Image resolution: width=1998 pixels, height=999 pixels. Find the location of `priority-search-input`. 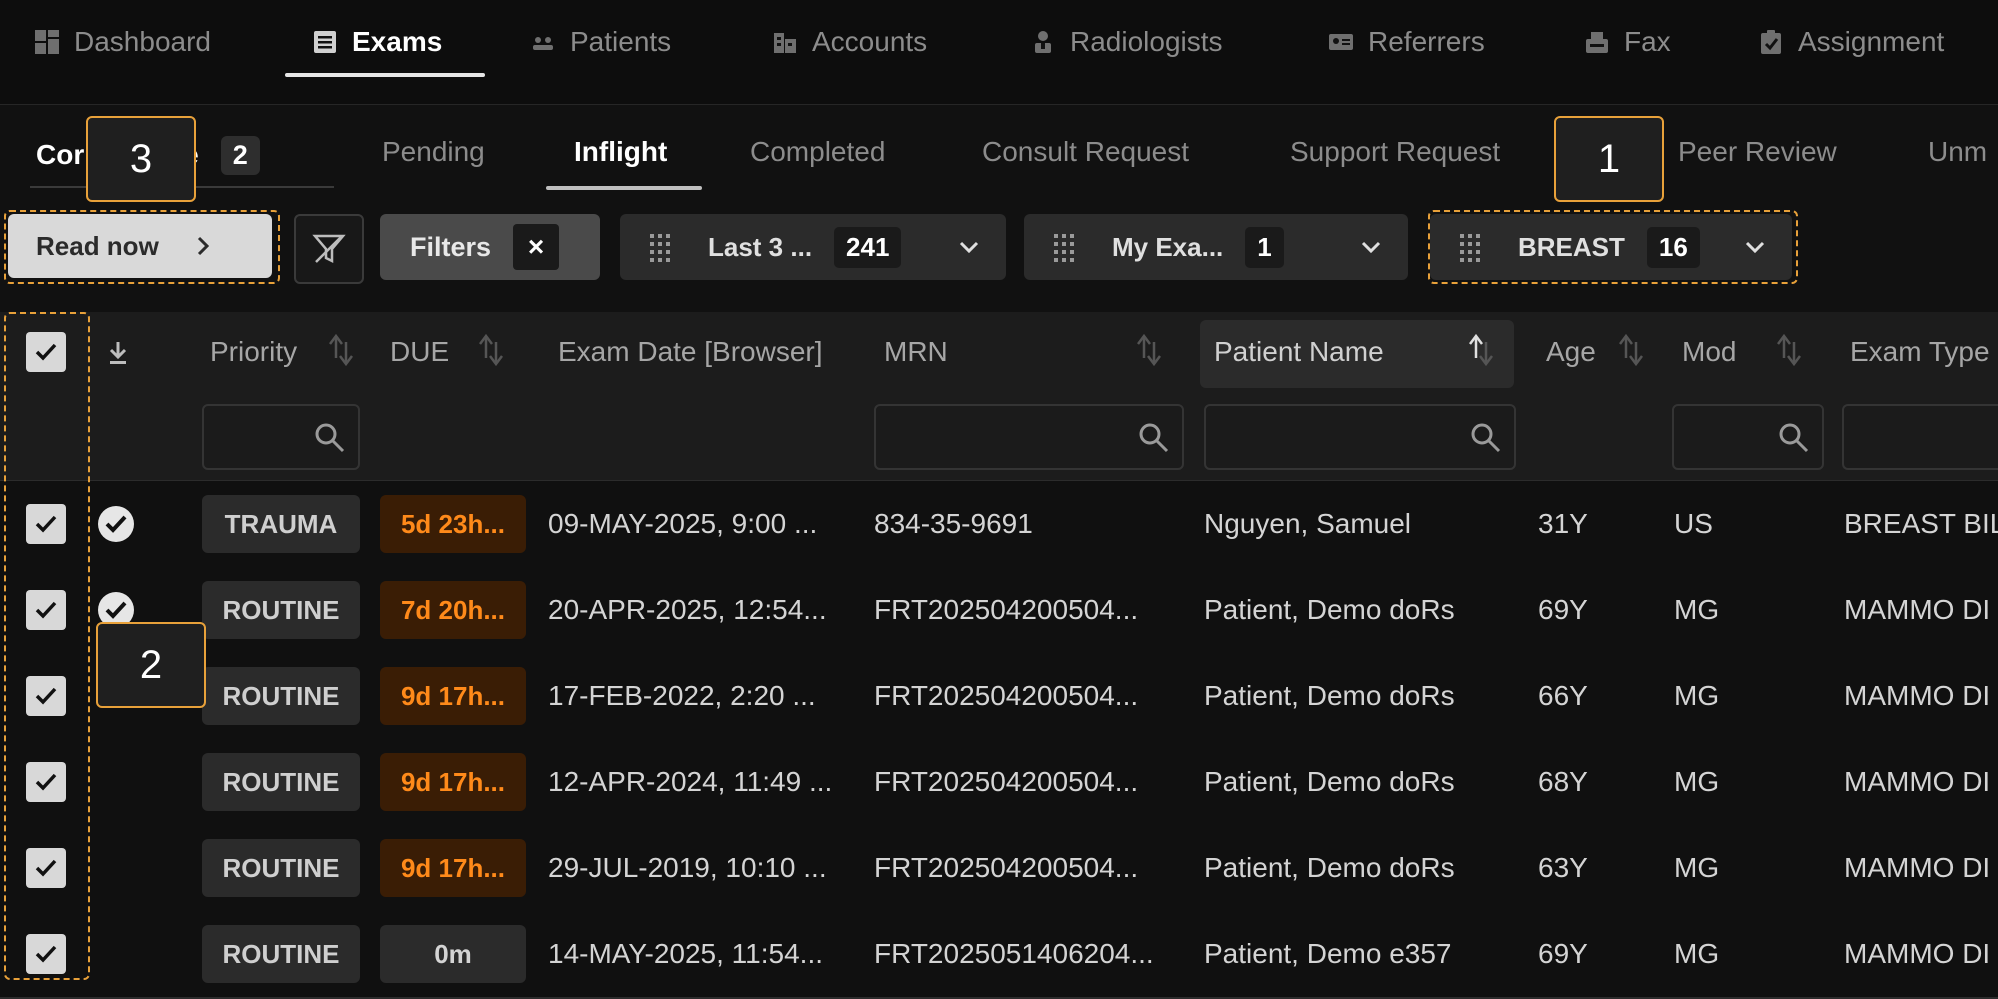

priority-search-input is located at coordinates (281, 437).